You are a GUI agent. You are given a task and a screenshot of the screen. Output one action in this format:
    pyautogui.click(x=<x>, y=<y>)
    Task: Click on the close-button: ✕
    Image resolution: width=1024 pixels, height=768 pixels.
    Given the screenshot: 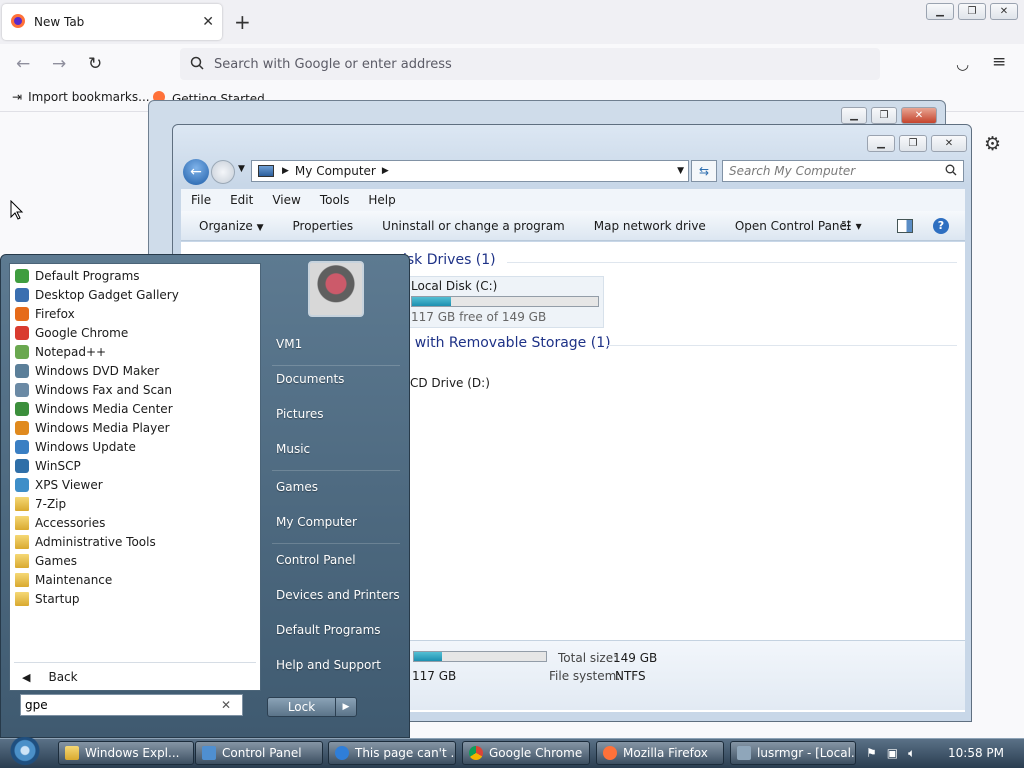 What is the action you would take?
    pyautogui.click(x=1004, y=11)
    